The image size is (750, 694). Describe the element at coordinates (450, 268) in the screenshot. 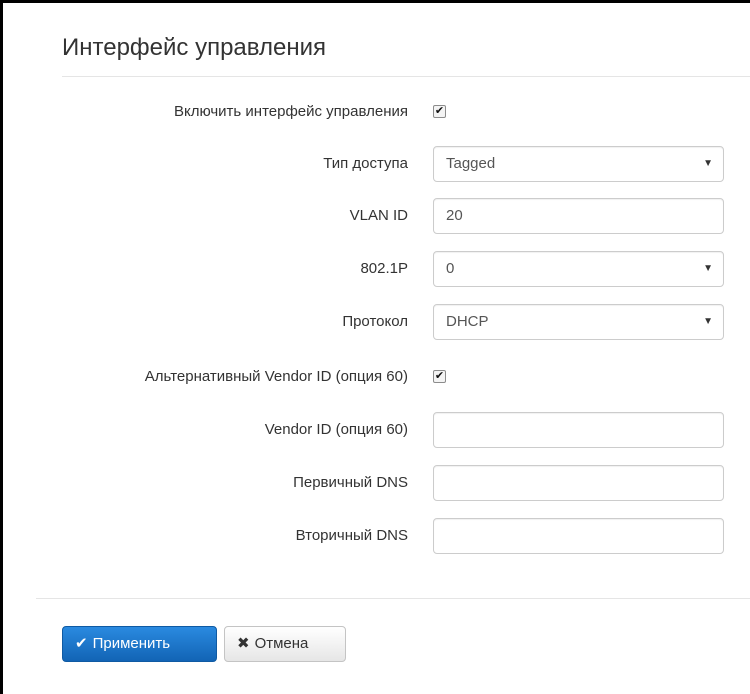

I see `8021p-value: 0` at that location.